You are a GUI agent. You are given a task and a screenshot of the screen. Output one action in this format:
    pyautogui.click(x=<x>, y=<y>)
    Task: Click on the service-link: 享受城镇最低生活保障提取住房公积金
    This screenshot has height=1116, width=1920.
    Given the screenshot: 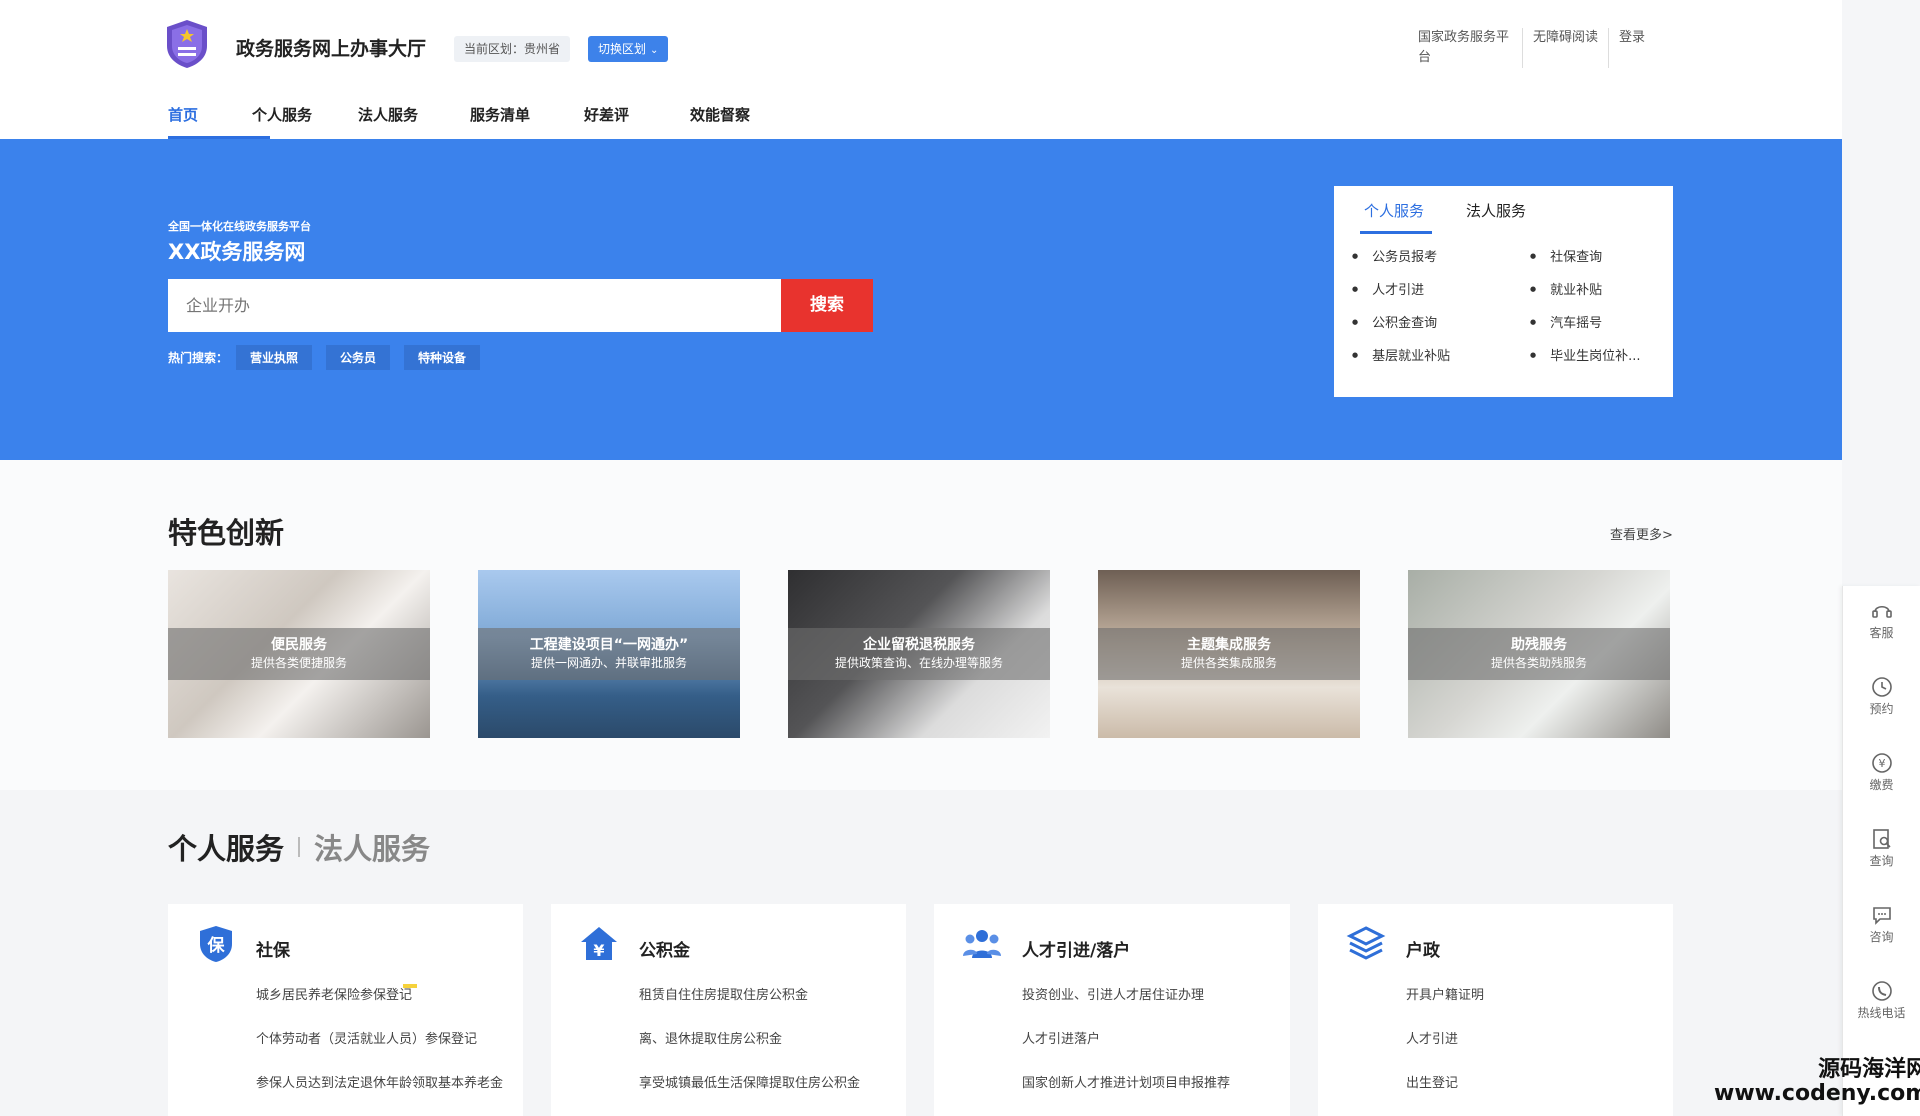 What is the action you would take?
    pyautogui.click(x=769, y=1094)
    